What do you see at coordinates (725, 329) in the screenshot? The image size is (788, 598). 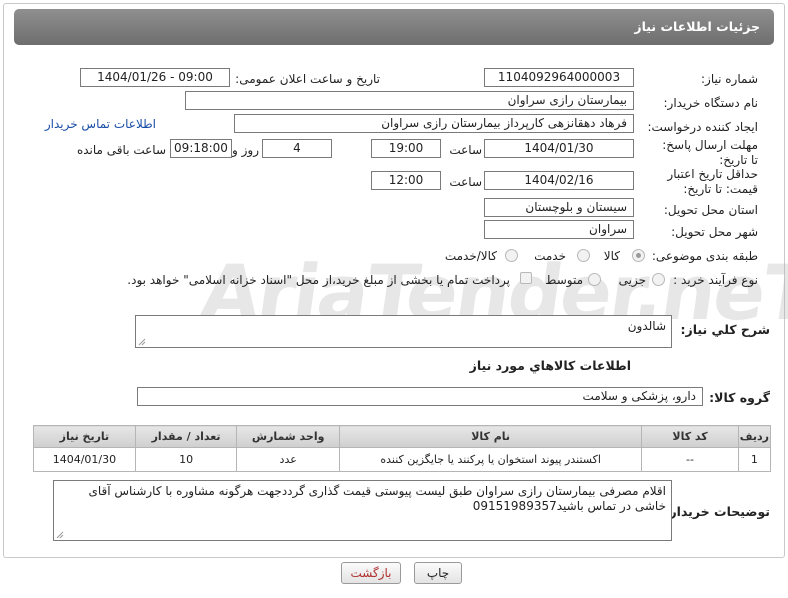 I see `general-description-label: شرح کلي نياز:` at bounding box center [725, 329].